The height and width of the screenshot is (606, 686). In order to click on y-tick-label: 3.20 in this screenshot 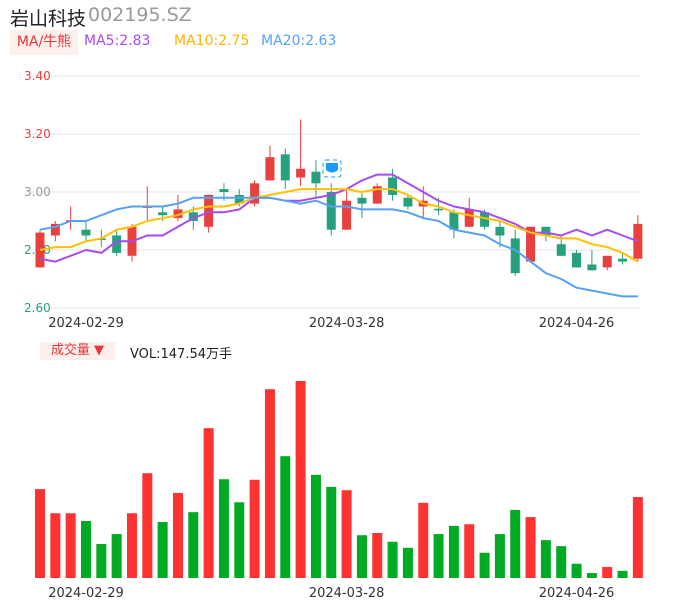, I will do `click(37, 134)`.